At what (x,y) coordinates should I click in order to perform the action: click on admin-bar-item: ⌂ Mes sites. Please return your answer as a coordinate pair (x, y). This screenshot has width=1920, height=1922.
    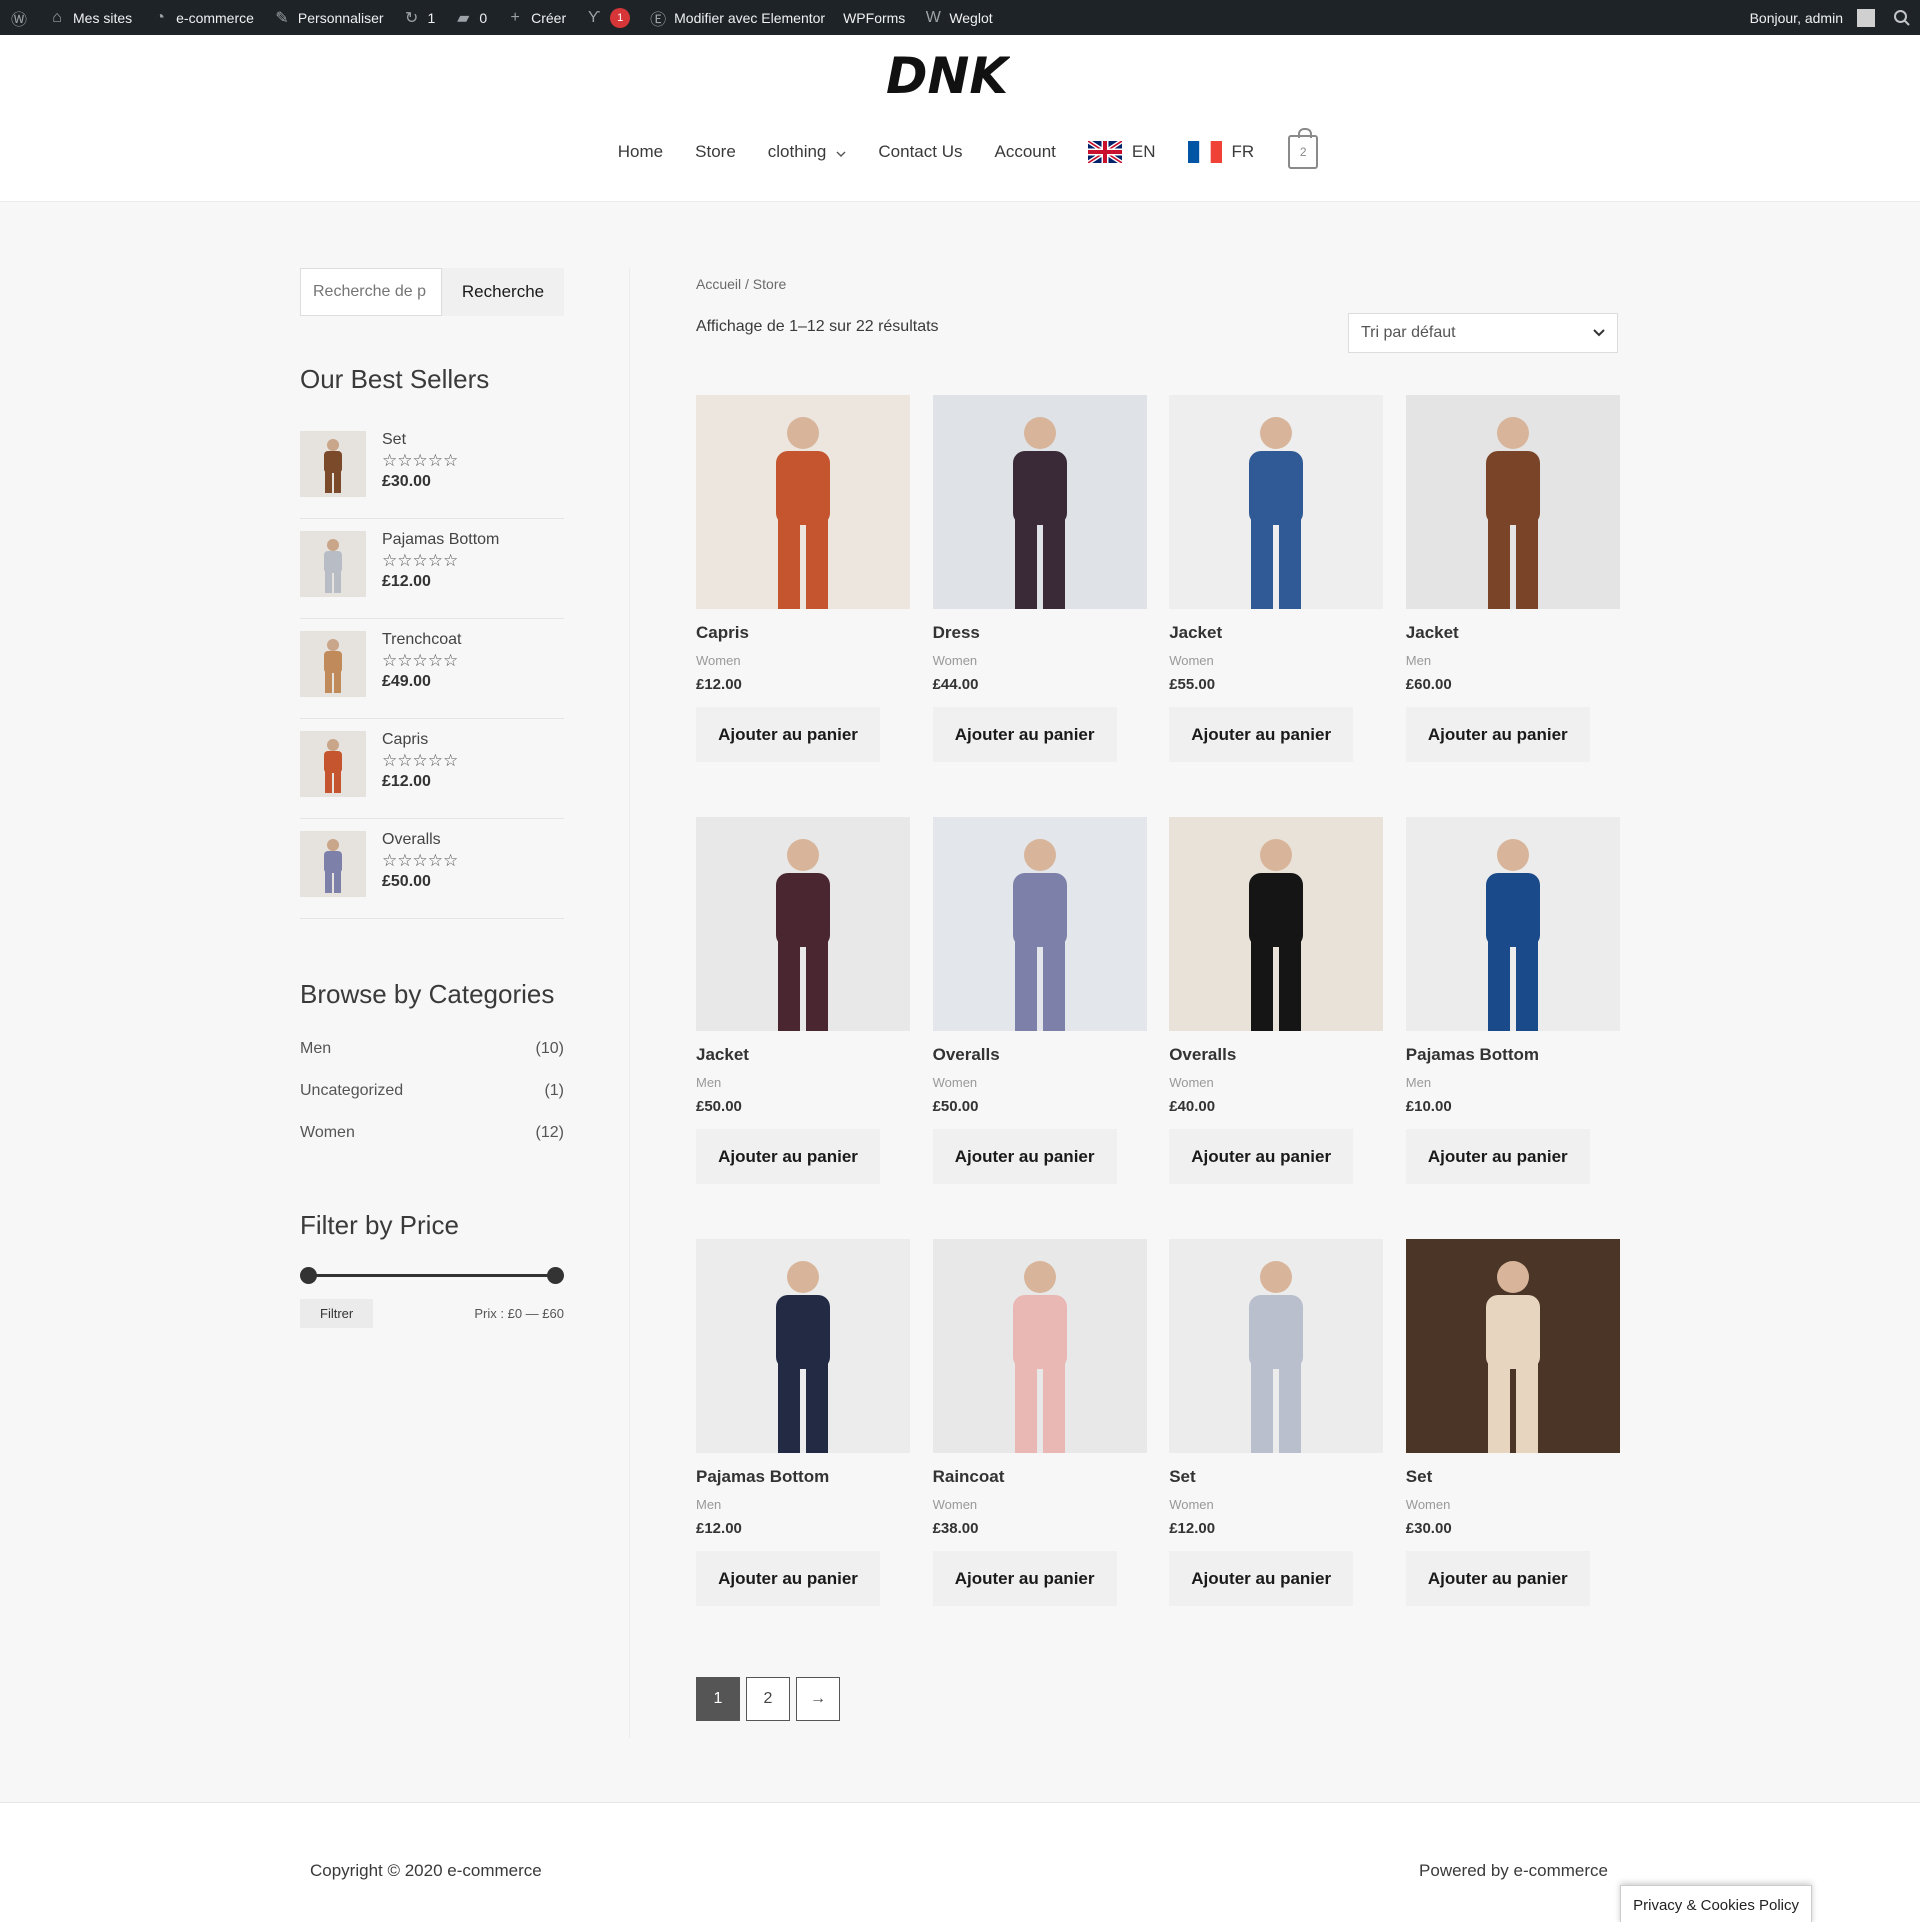
    Looking at the image, I should click on (89, 17).